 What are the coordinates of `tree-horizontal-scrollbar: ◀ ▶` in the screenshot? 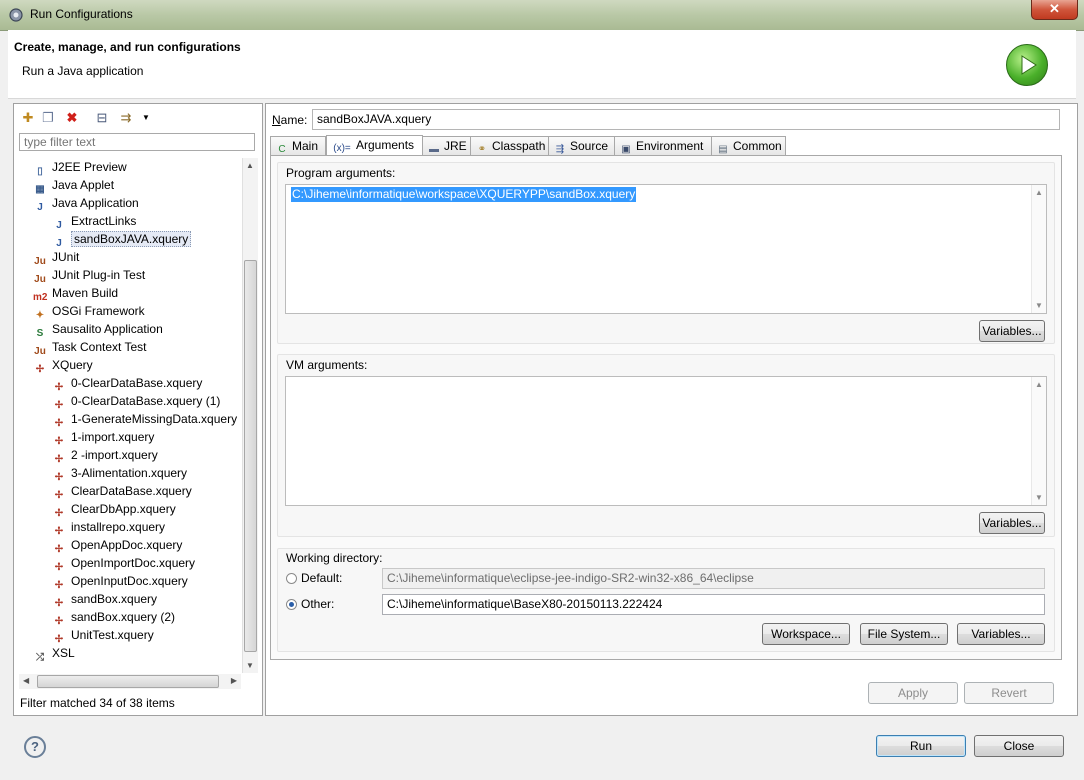 It's located at (130, 681).